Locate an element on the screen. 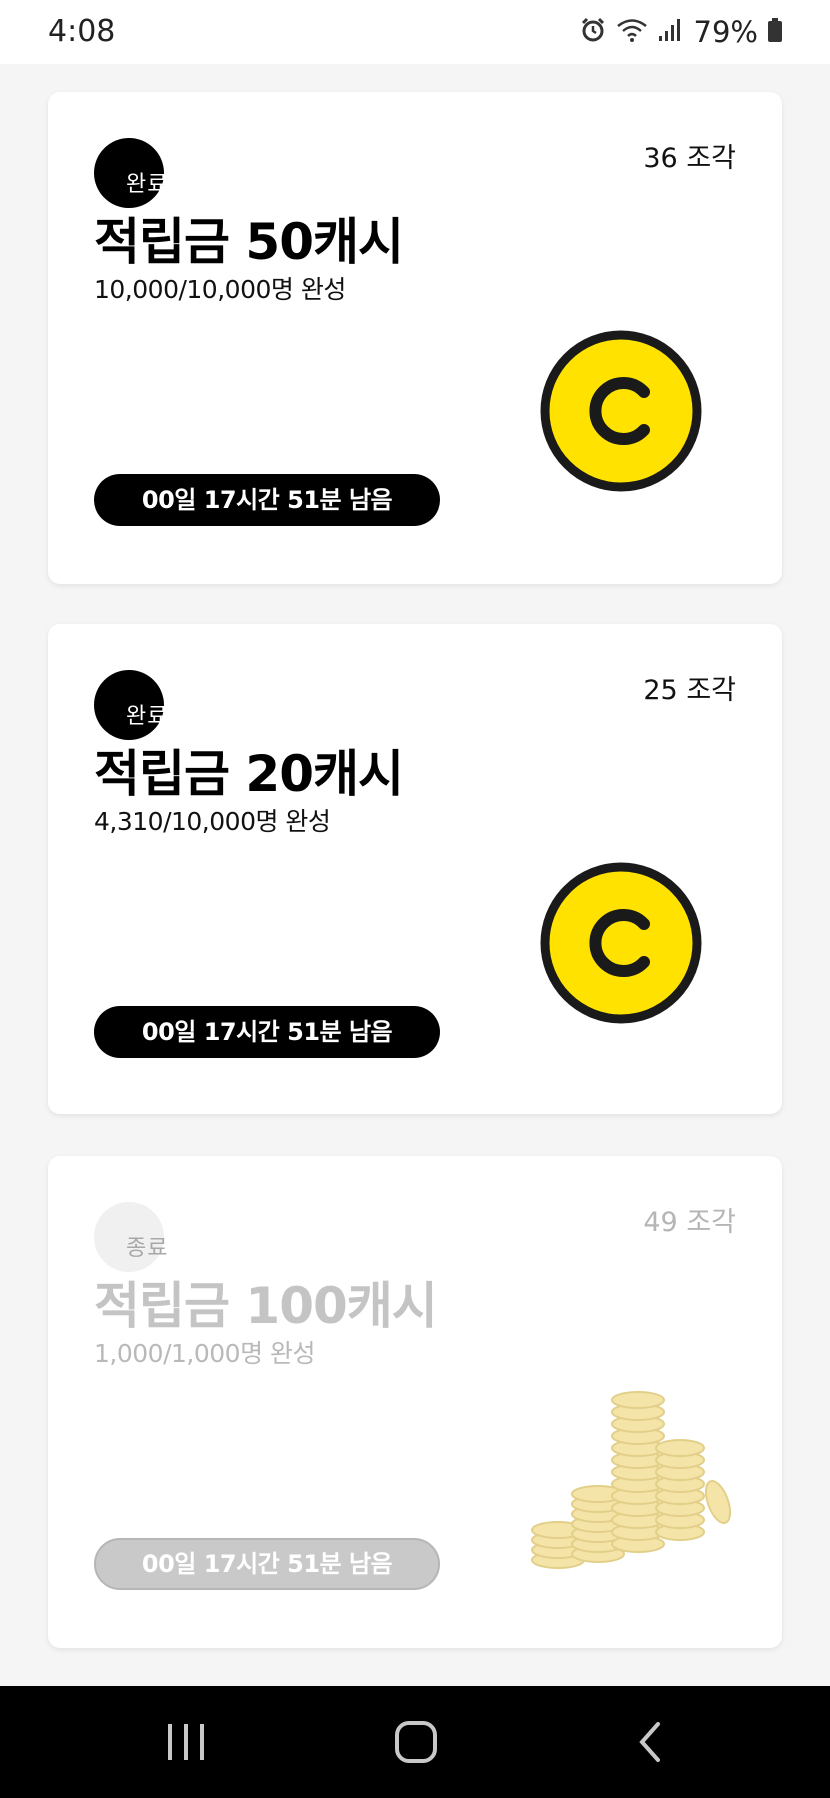 The height and width of the screenshot is (1798, 830). status-bar: 4:08 79% is located at coordinates (415, 32).